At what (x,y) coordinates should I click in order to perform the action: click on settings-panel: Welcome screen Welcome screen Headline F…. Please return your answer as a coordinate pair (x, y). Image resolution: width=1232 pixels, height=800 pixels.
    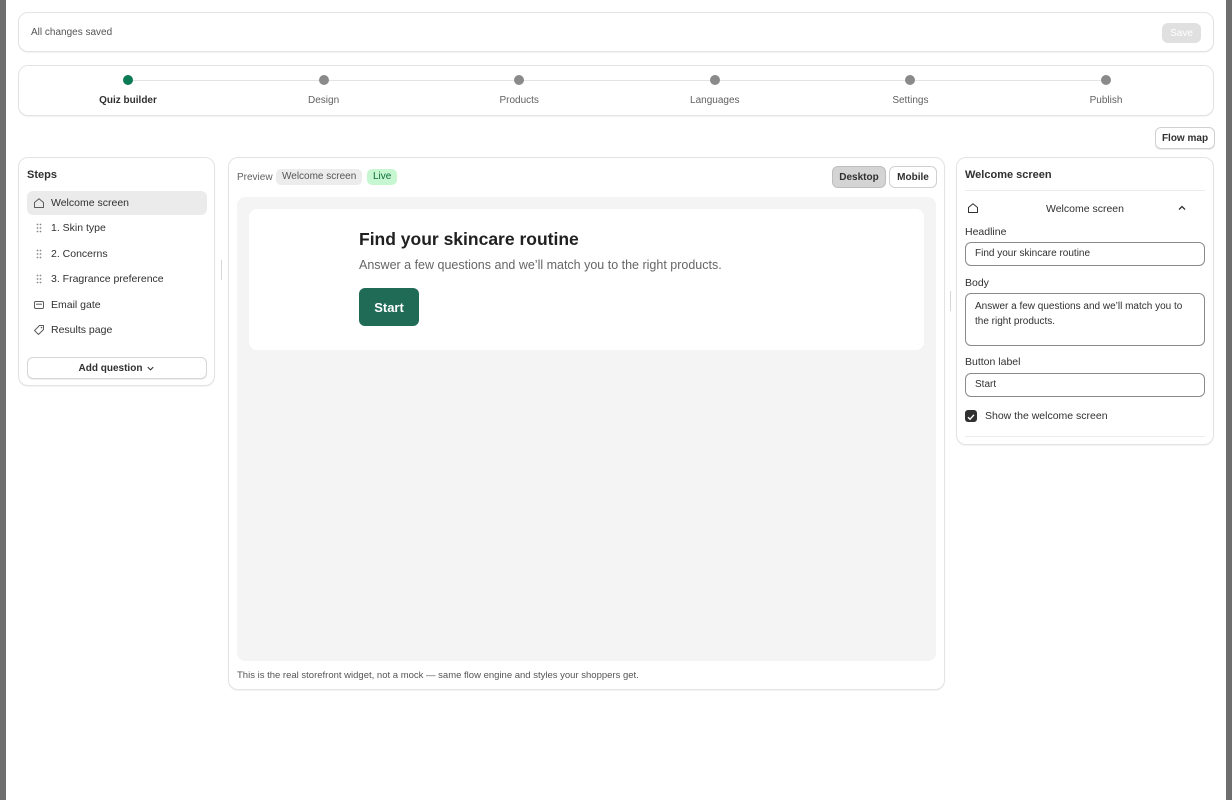
    Looking at the image, I should click on (1085, 301).